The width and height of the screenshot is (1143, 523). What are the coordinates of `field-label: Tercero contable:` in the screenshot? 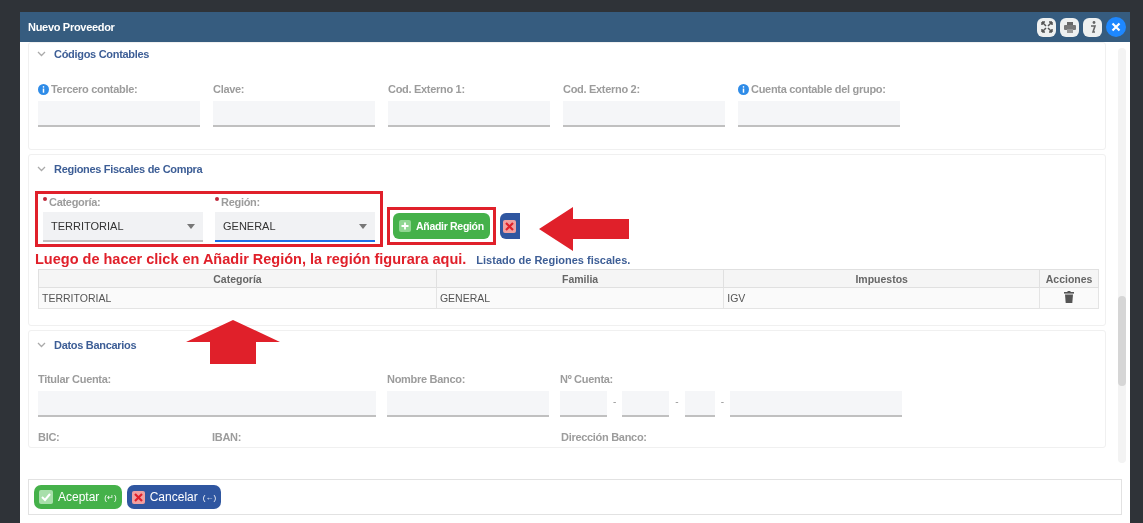 It's located at (94, 89).